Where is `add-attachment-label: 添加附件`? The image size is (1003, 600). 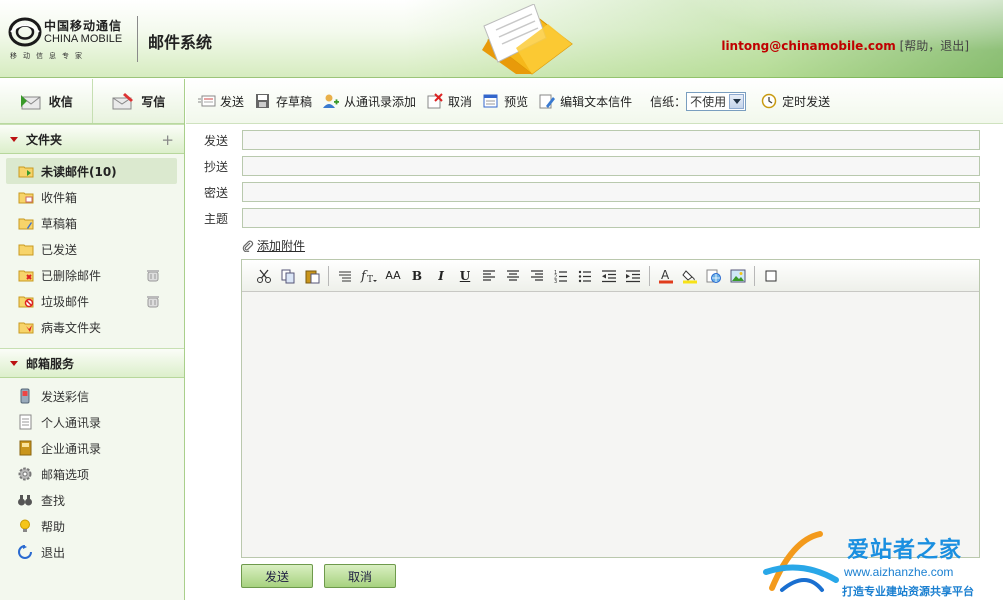 add-attachment-label: 添加附件 is located at coordinates (281, 246).